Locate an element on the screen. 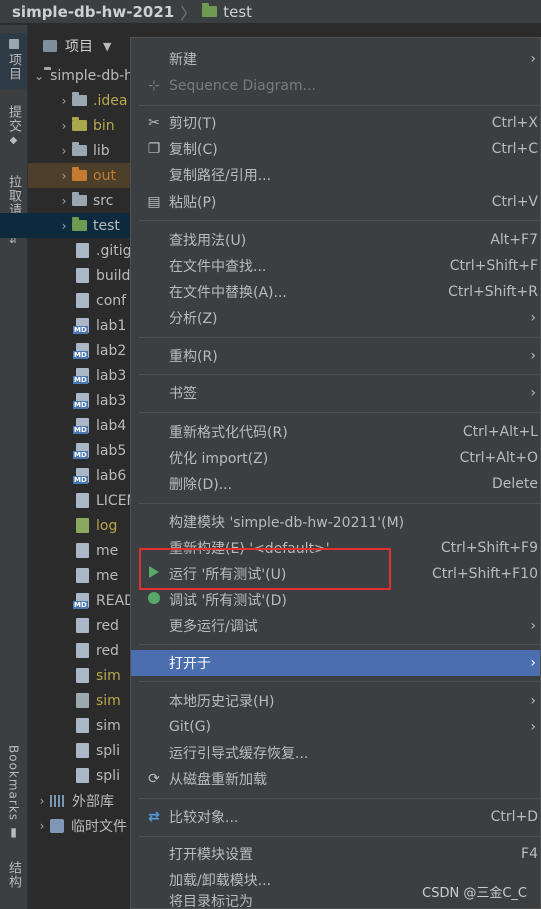 The width and height of the screenshot is (541, 909). breadcrumb: simple-db-hw-2021 〉 test is located at coordinates (270, 12).